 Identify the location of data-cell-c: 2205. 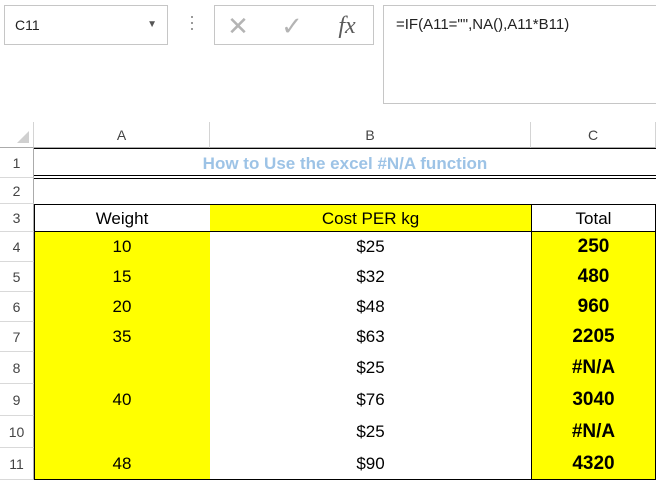
(593, 337).